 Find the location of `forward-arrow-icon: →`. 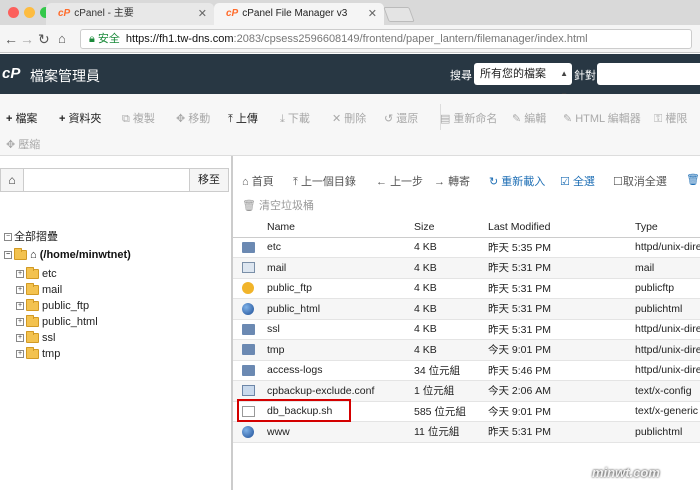

forward-arrow-icon: → is located at coordinates (27, 39).